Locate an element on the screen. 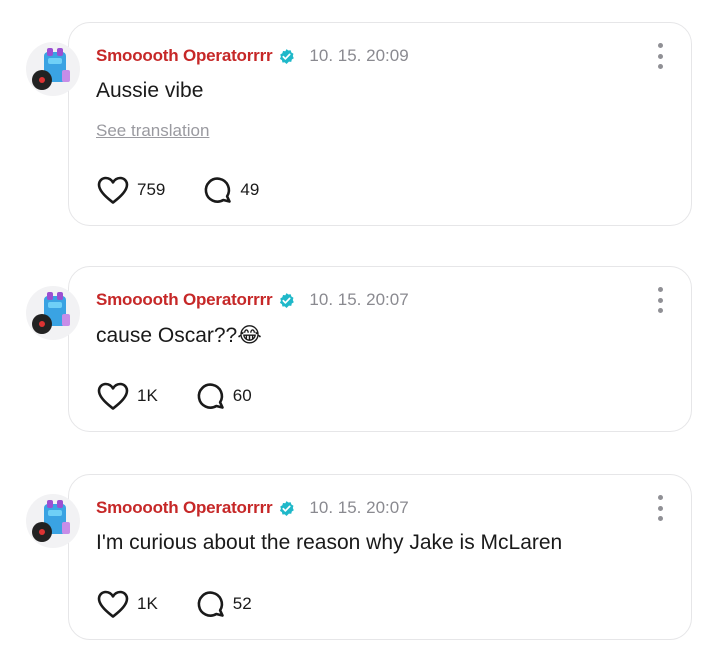  post-timestamp: 10. 15. 20:09 is located at coordinates (359, 55).